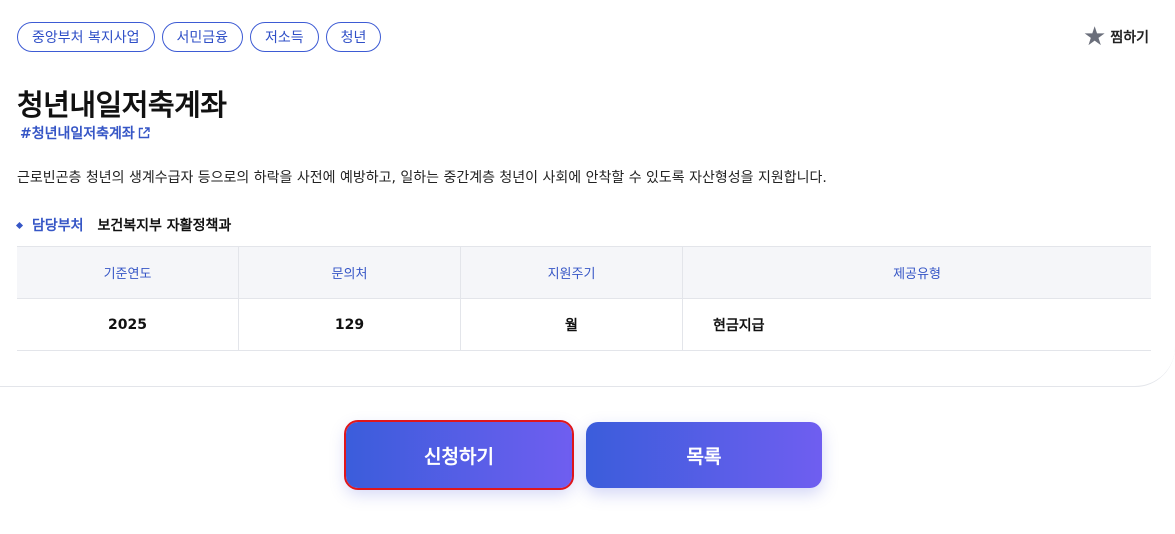 The height and width of the screenshot is (534, 1175). Describe the element at coordinates (583, 455) in the screenshot. I see `action-buttons: 신청하기 목록` at that location.